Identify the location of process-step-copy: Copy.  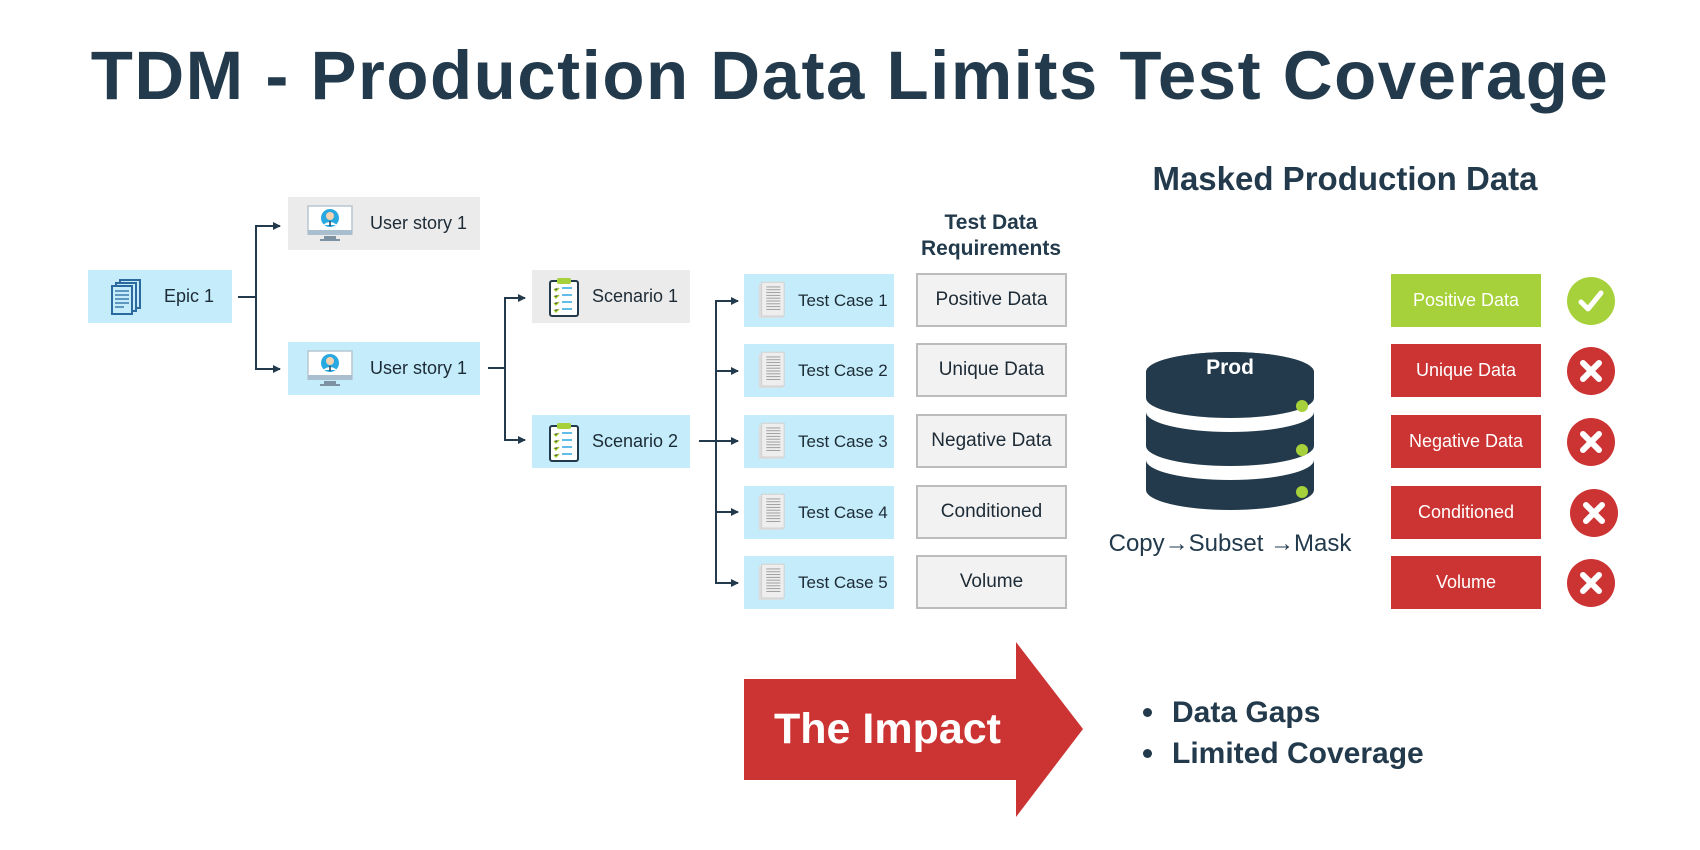
(1136, 543).